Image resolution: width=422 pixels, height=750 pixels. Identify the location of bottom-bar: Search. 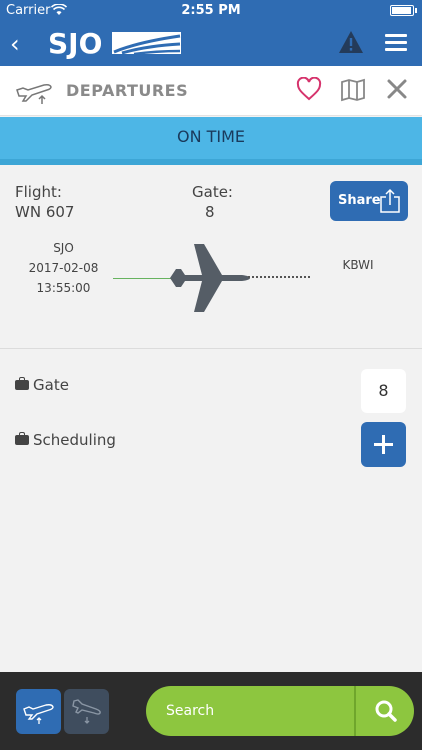
(211, 711).